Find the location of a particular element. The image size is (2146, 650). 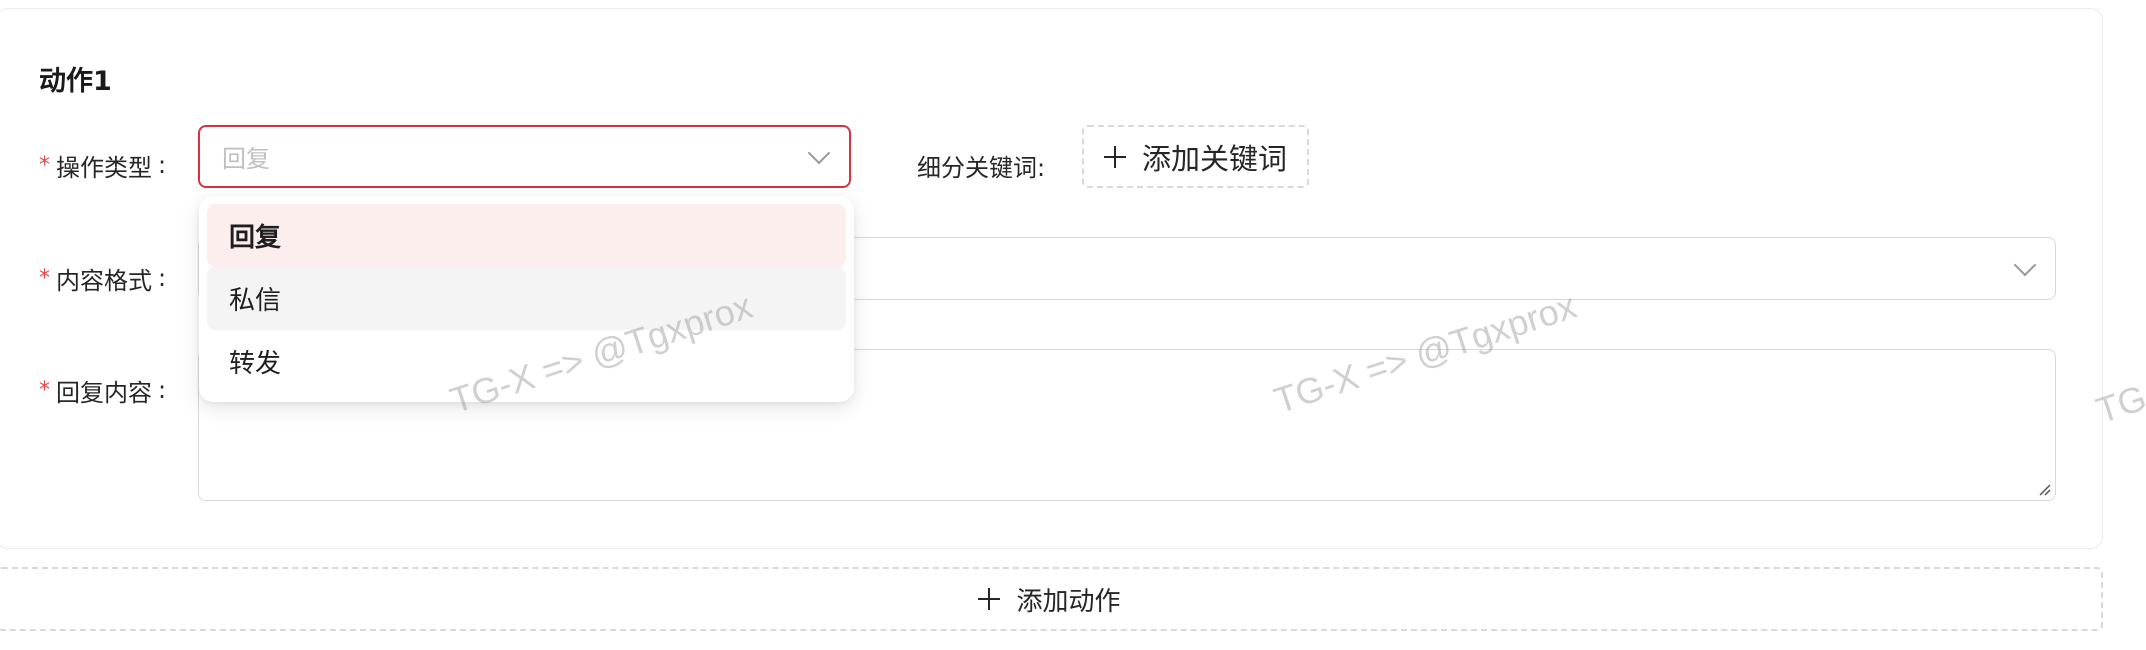

content-format-label: * 内容格式 : is located at coordinates (102, 278).